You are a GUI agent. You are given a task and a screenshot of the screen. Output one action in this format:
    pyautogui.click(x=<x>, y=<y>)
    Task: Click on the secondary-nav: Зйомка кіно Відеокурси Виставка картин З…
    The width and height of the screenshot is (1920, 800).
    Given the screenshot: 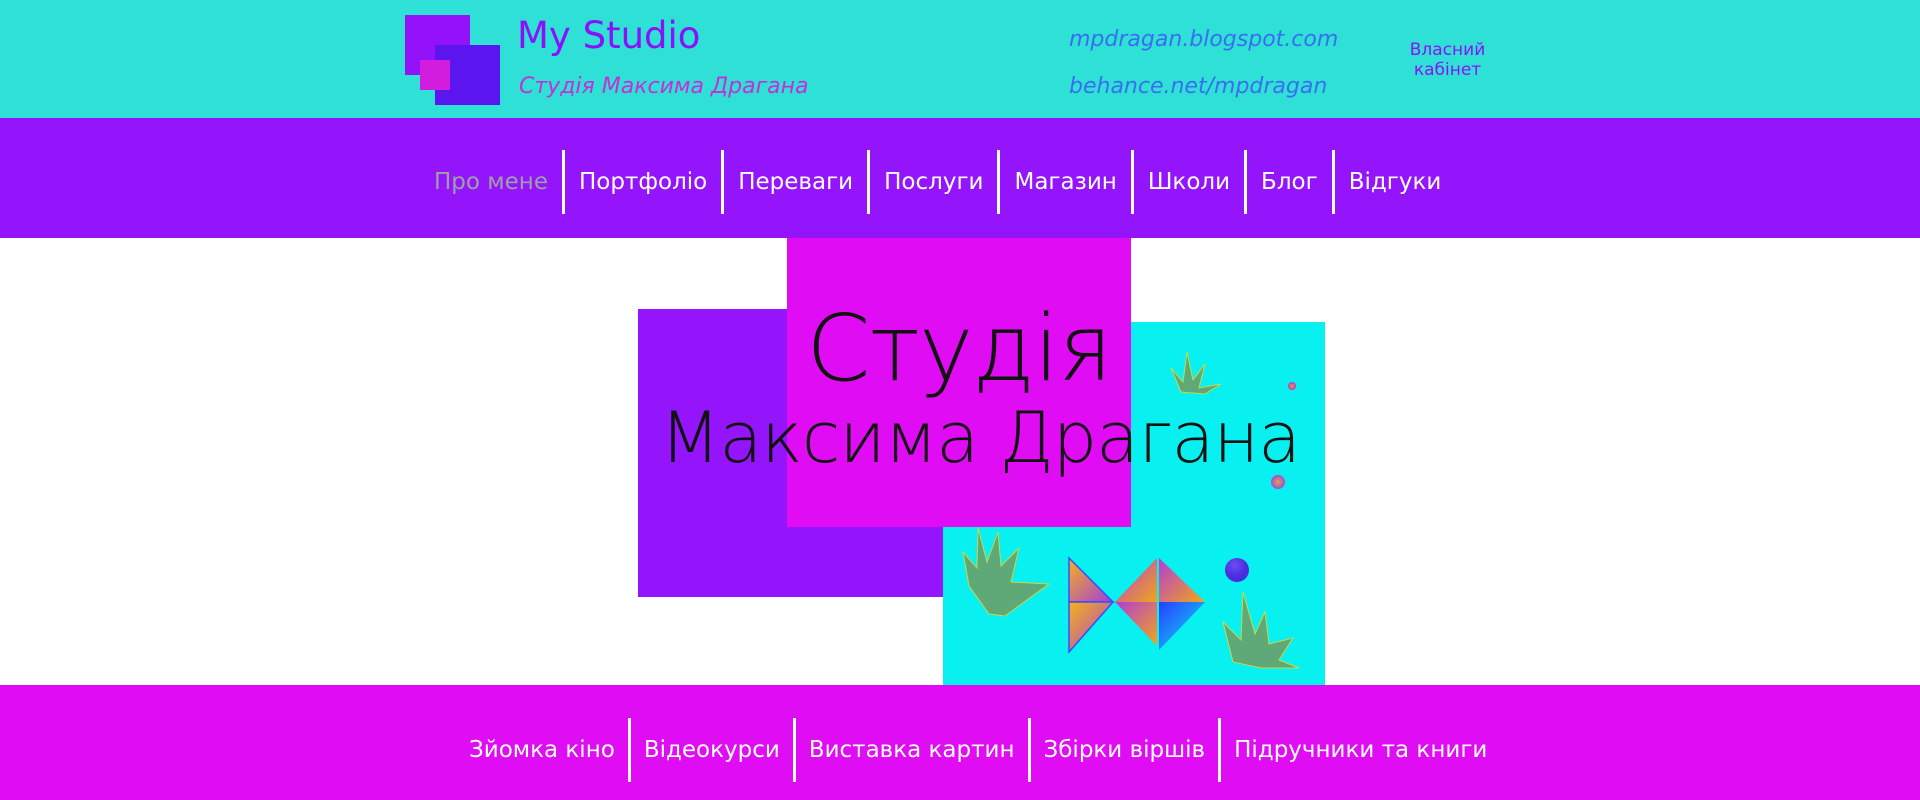 What is the action you would take?
    pyautogui.click(x=960, y=742)
    